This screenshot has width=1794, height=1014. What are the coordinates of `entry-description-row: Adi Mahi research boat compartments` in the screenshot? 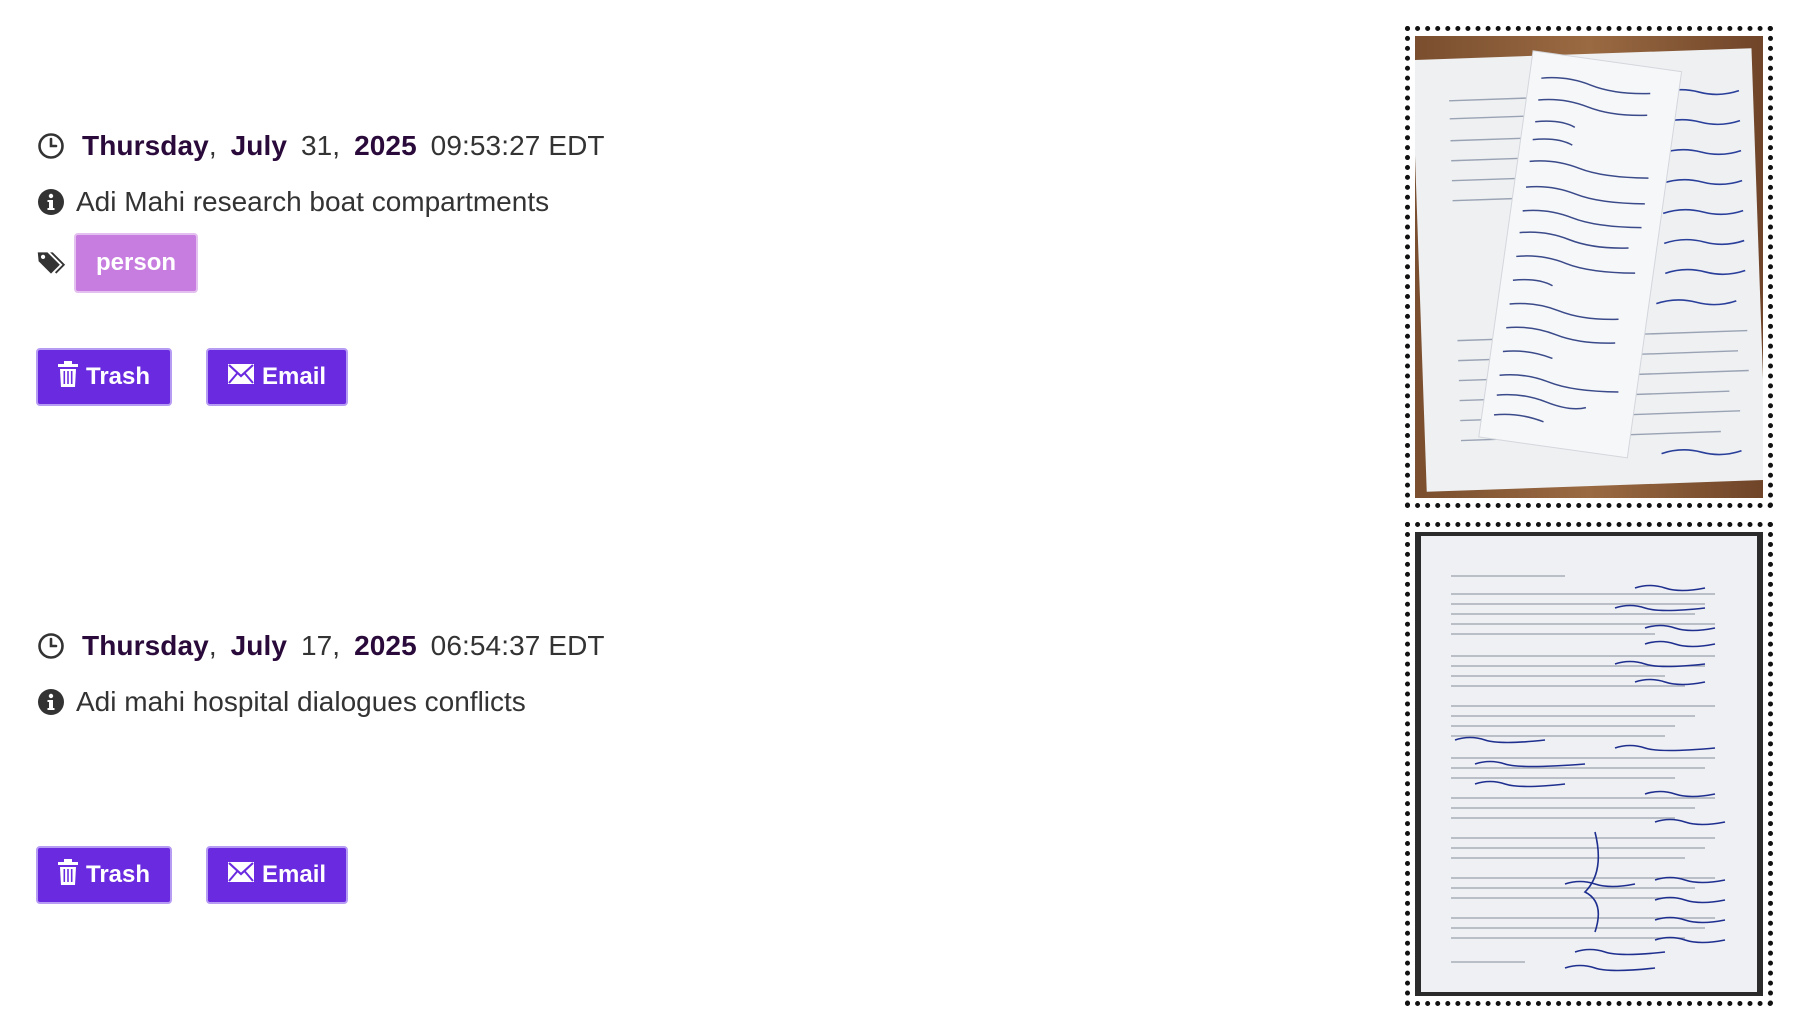 It's located at (686, 202).